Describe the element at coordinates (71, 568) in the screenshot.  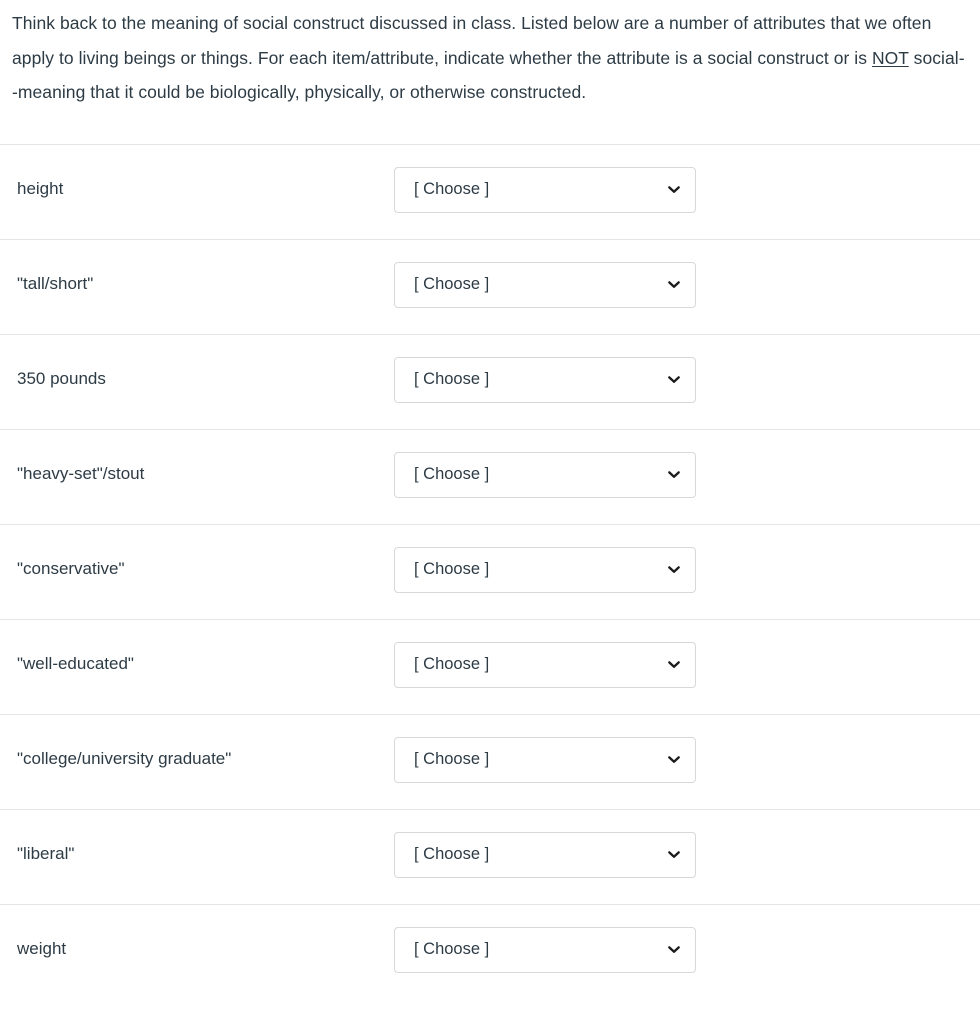
I see `answer-label: "conservative"` at that location.